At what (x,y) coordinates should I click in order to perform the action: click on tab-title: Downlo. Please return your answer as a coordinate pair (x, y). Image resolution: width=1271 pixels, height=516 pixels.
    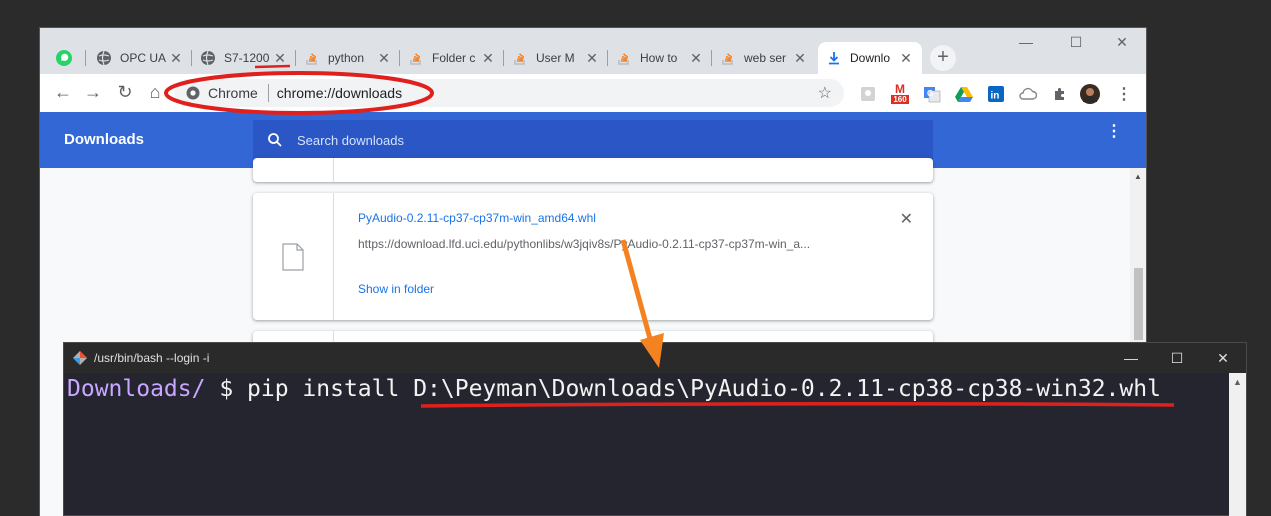
    Looking at the image, I should click on (870, 58).